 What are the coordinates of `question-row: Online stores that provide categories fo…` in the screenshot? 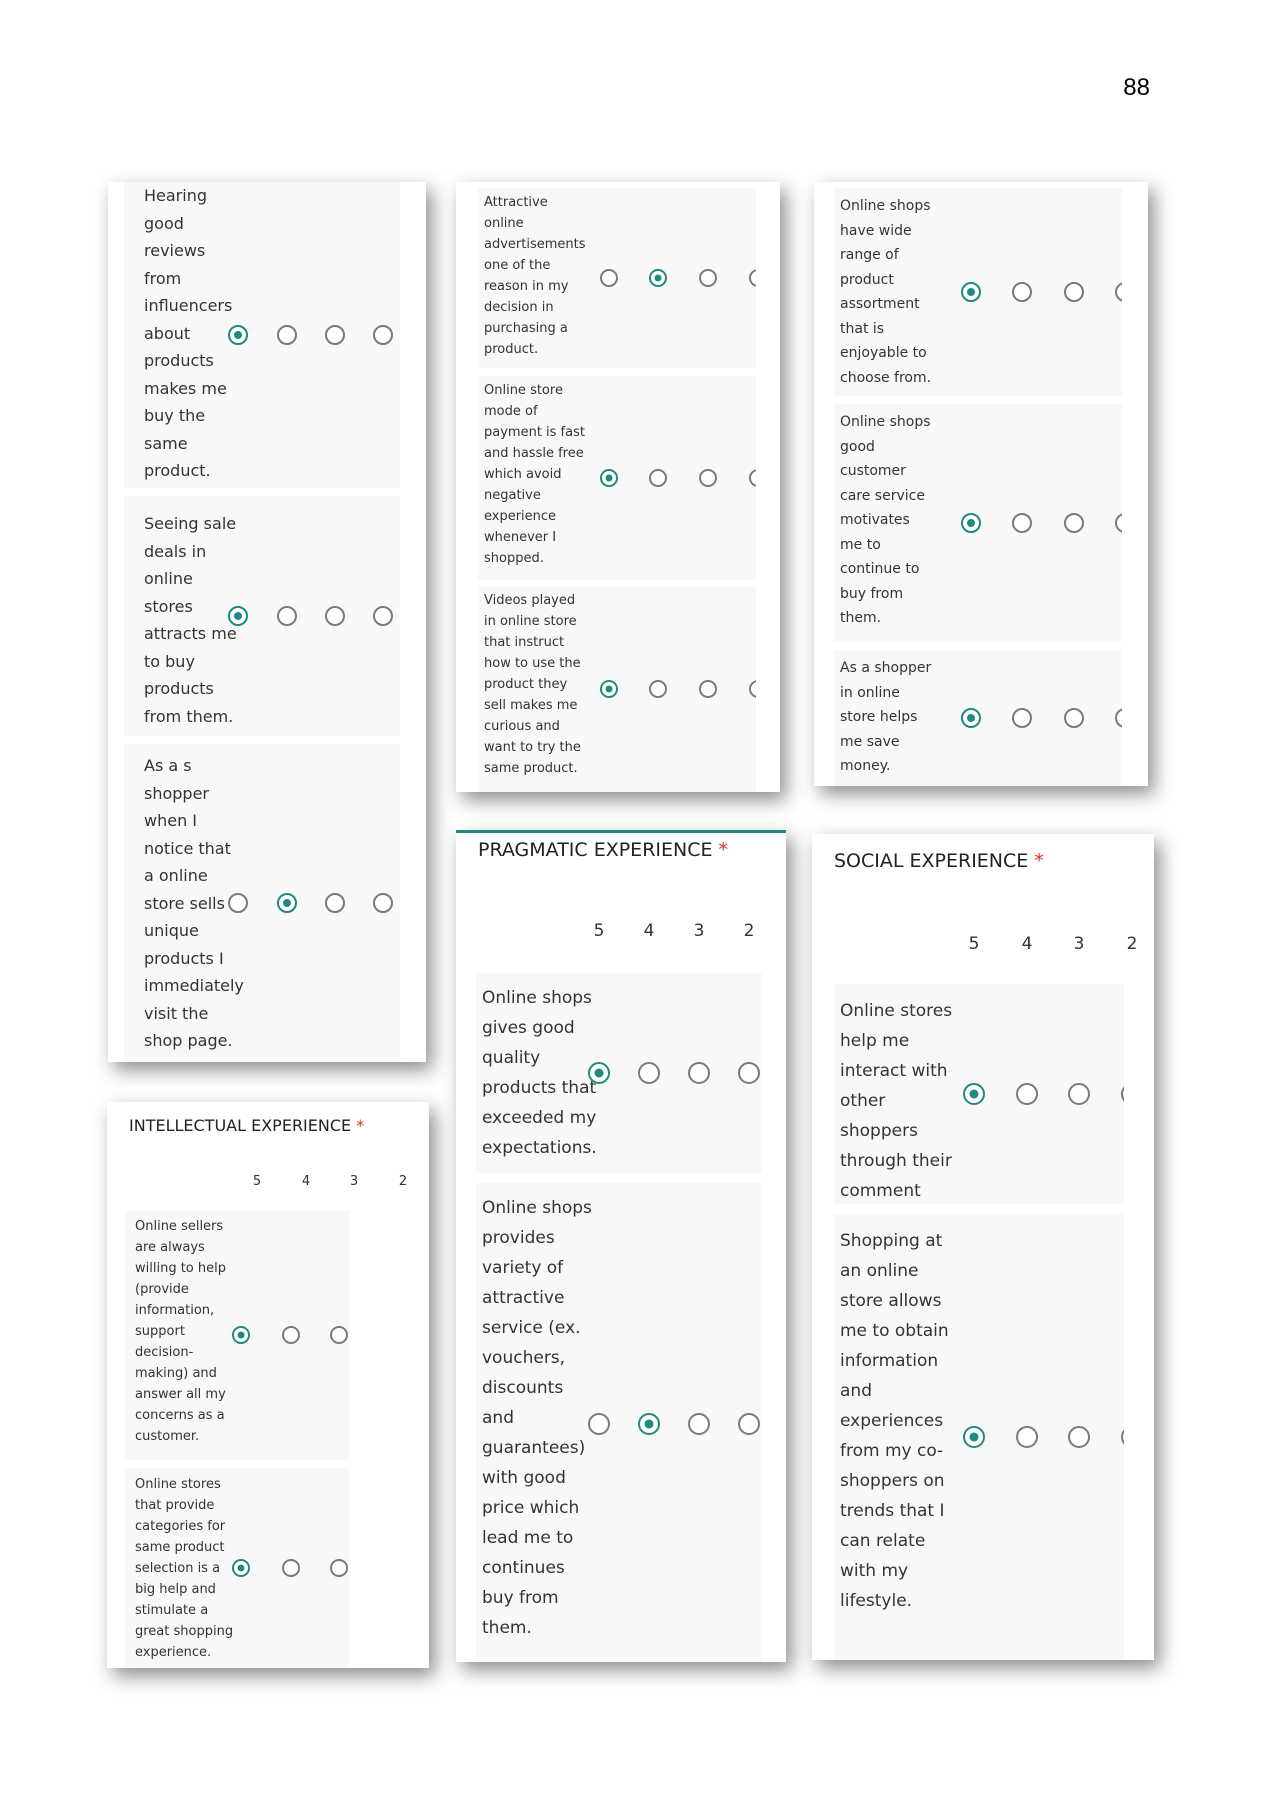 It's located at (237, 1568).